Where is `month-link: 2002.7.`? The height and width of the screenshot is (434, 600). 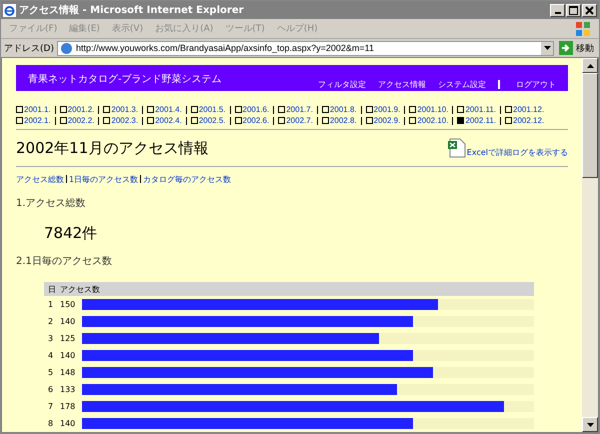
month-link: 2002.7. is located at coordinates (295, 120).